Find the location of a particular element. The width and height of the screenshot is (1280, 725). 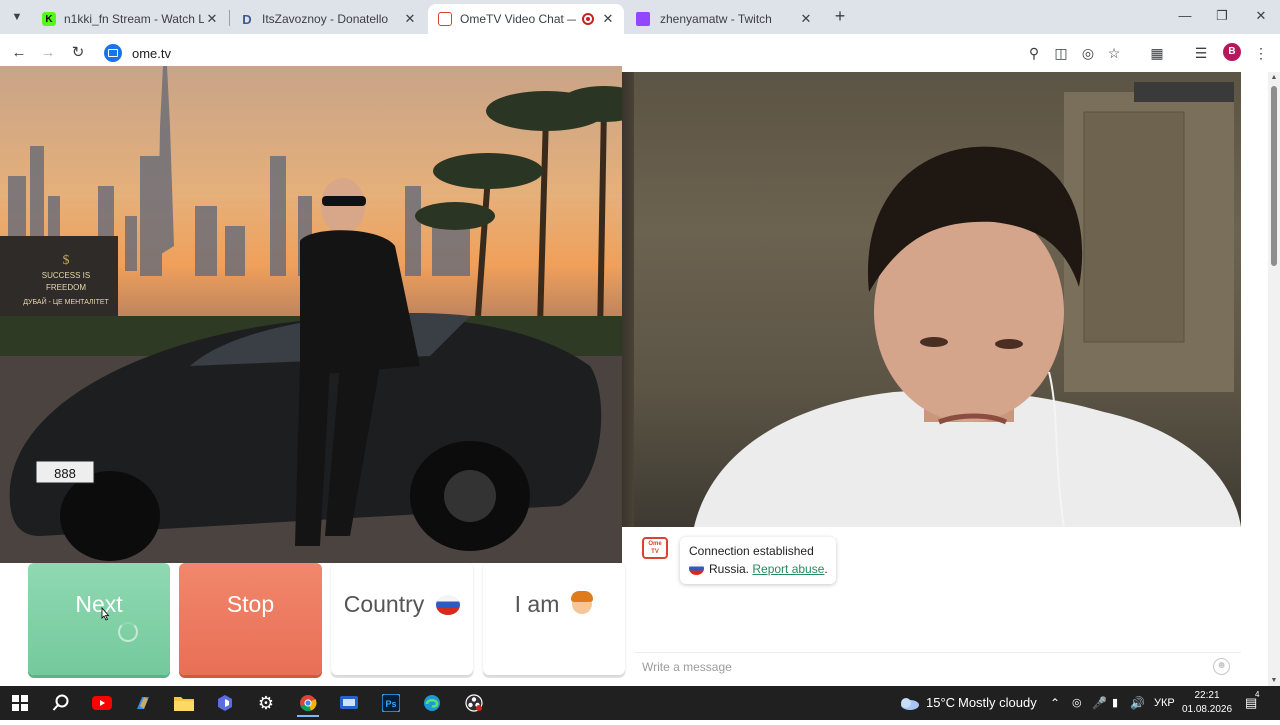

input-language: УКР is located at coordinates (1164, 703).